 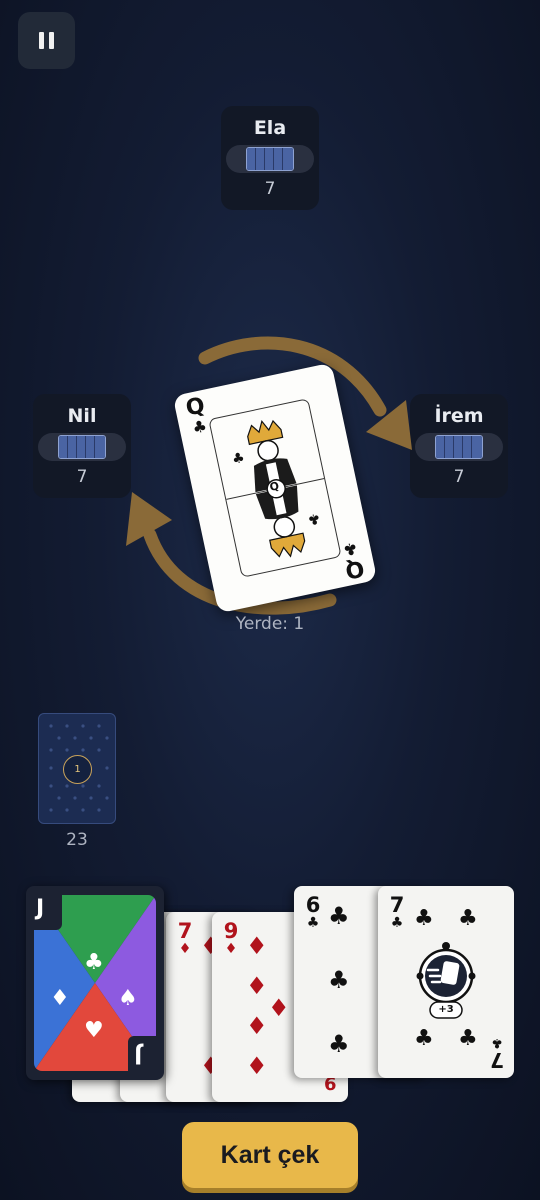 I want to click on deck-badge: 1, so click(x=77, y=769).